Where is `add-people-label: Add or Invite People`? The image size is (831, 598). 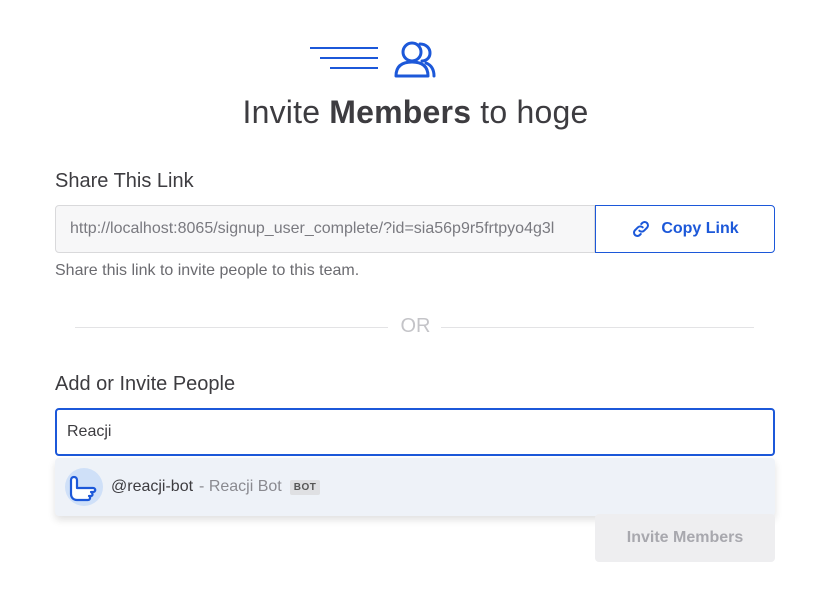
add-people-label: Add or Invite People is located at coordinates (145, 384).